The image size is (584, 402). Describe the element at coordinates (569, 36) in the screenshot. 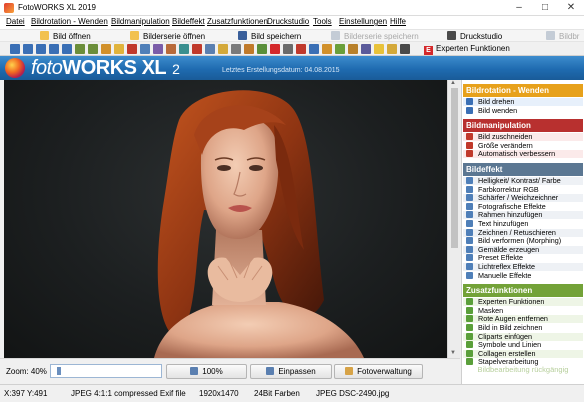

I see `image-browser-label: Bildbr` at that location.